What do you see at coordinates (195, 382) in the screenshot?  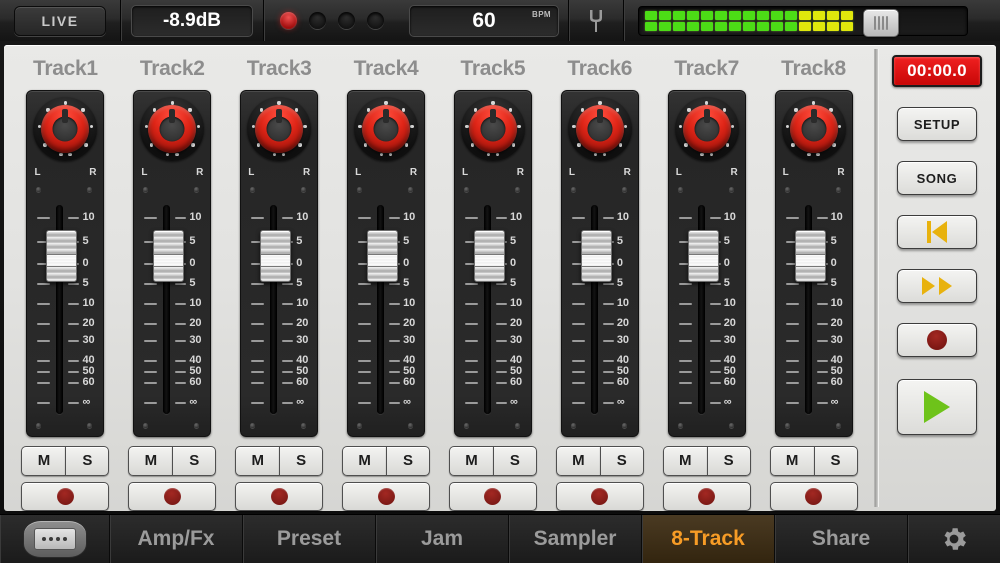 I see `fader-scale-label: 60` at bounding box center [195, 382].